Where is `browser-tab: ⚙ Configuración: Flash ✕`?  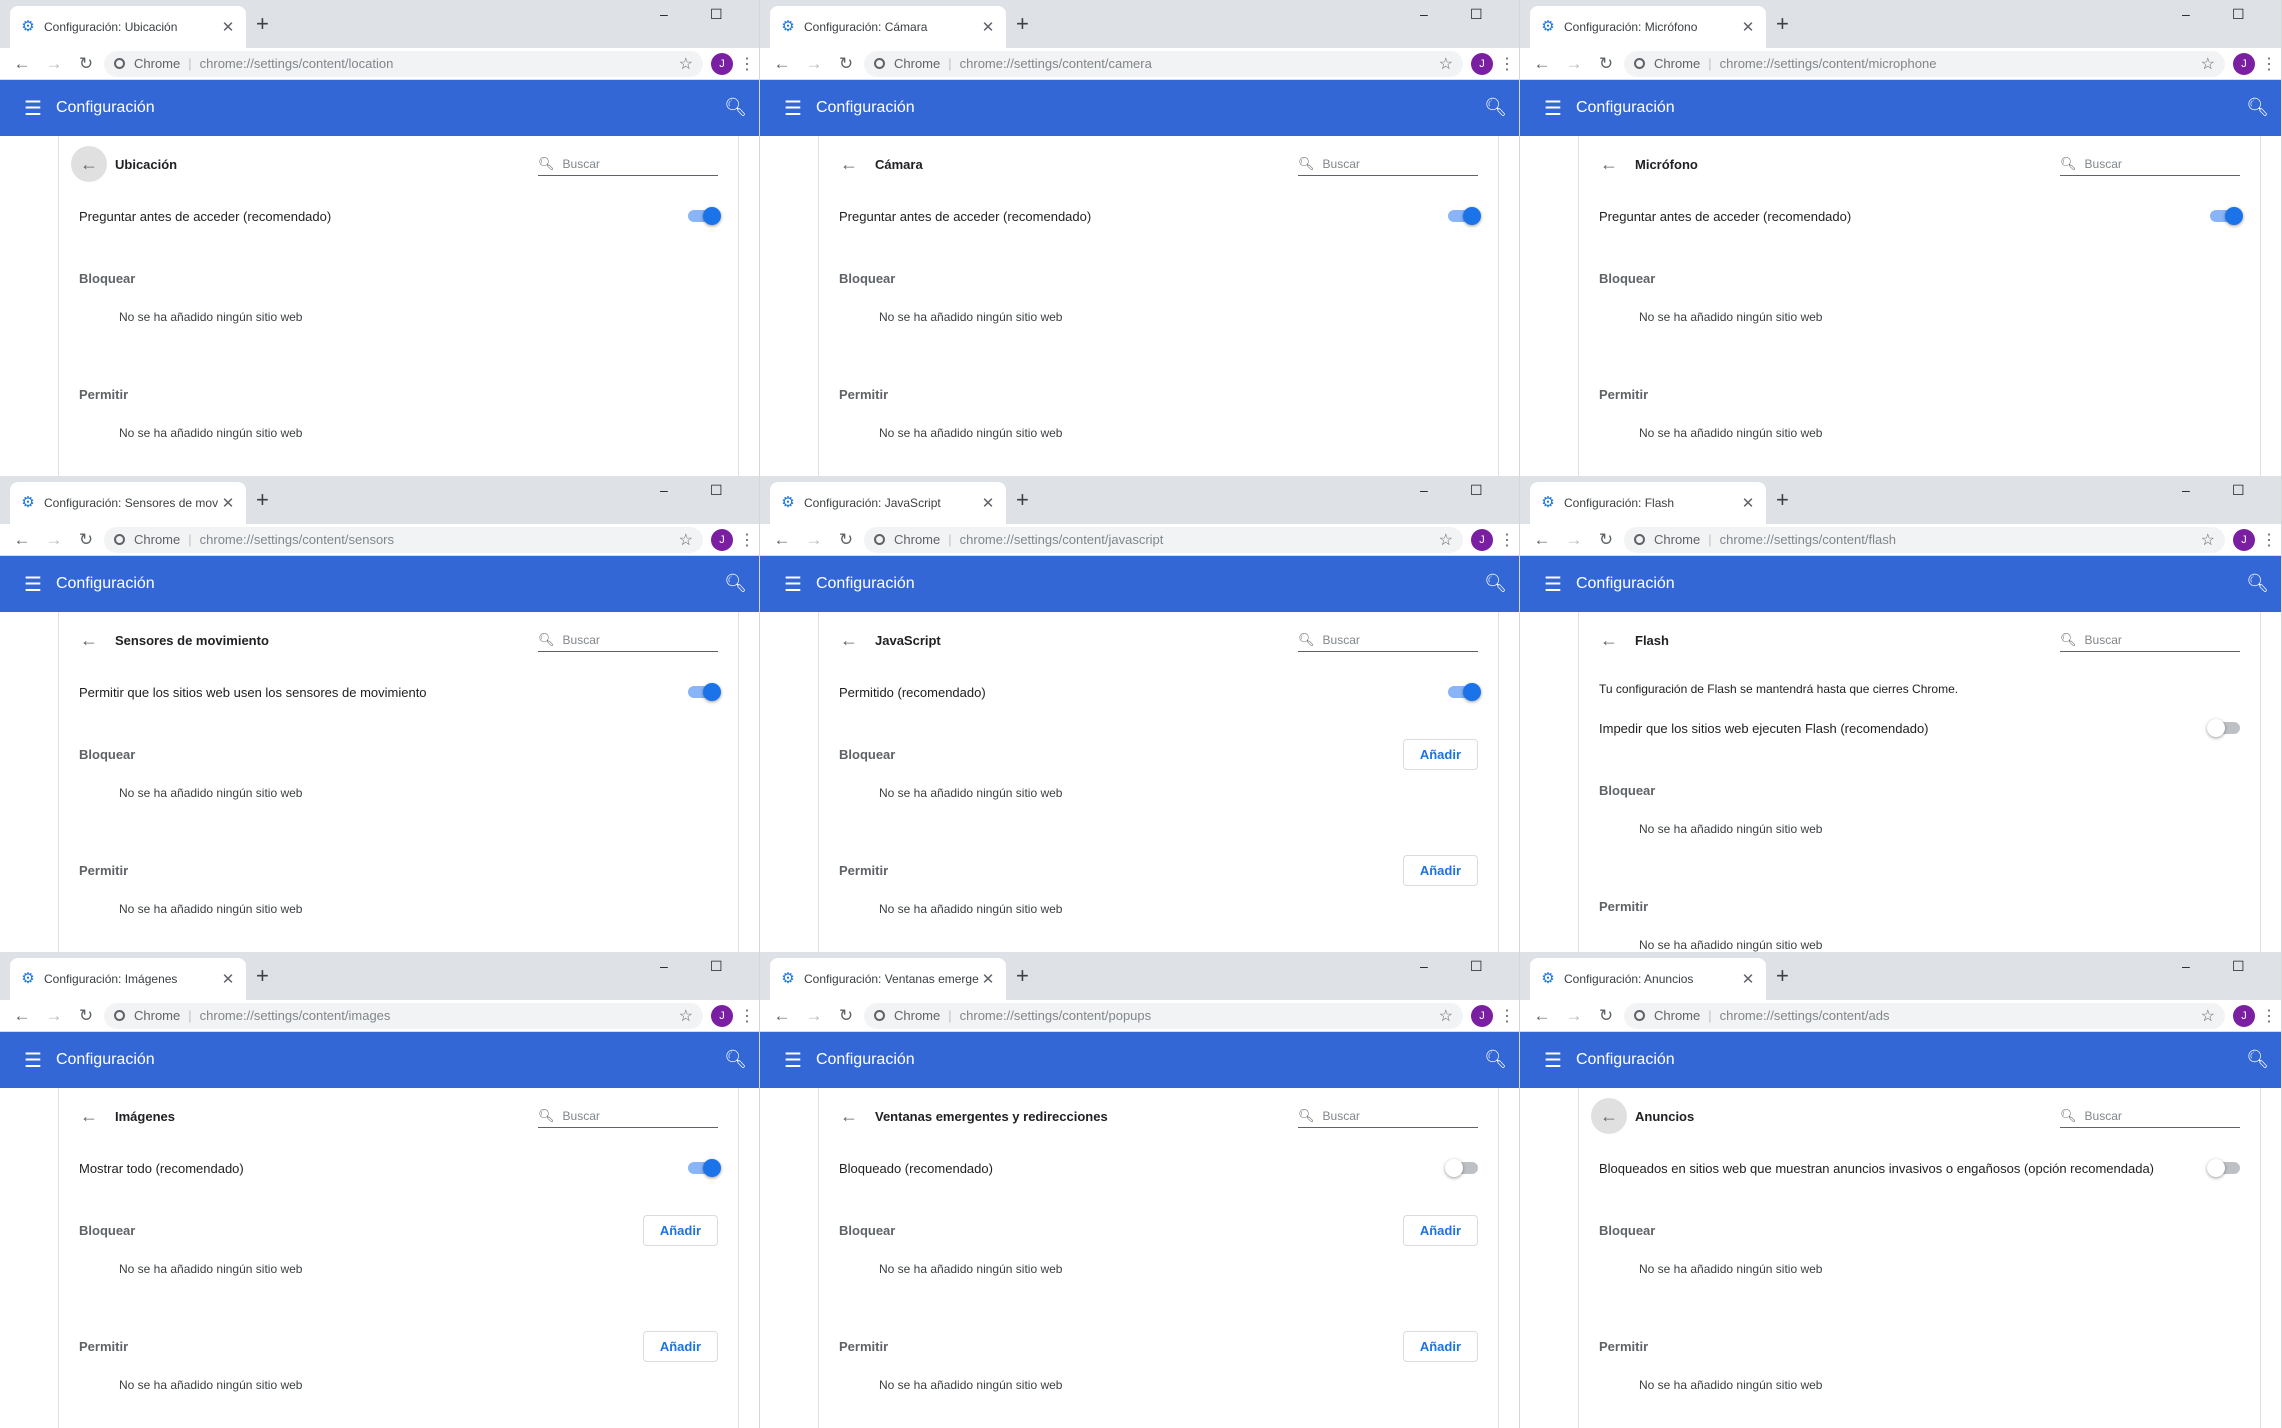 browser-tab: ⚙ Configuración: Flash ✕ is located at coordinates (1648, 503).